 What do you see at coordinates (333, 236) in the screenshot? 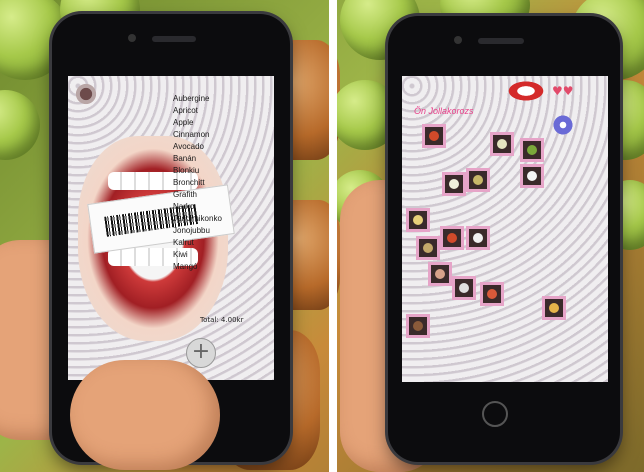
I see `image-divider` at bounding box center [333, 236].